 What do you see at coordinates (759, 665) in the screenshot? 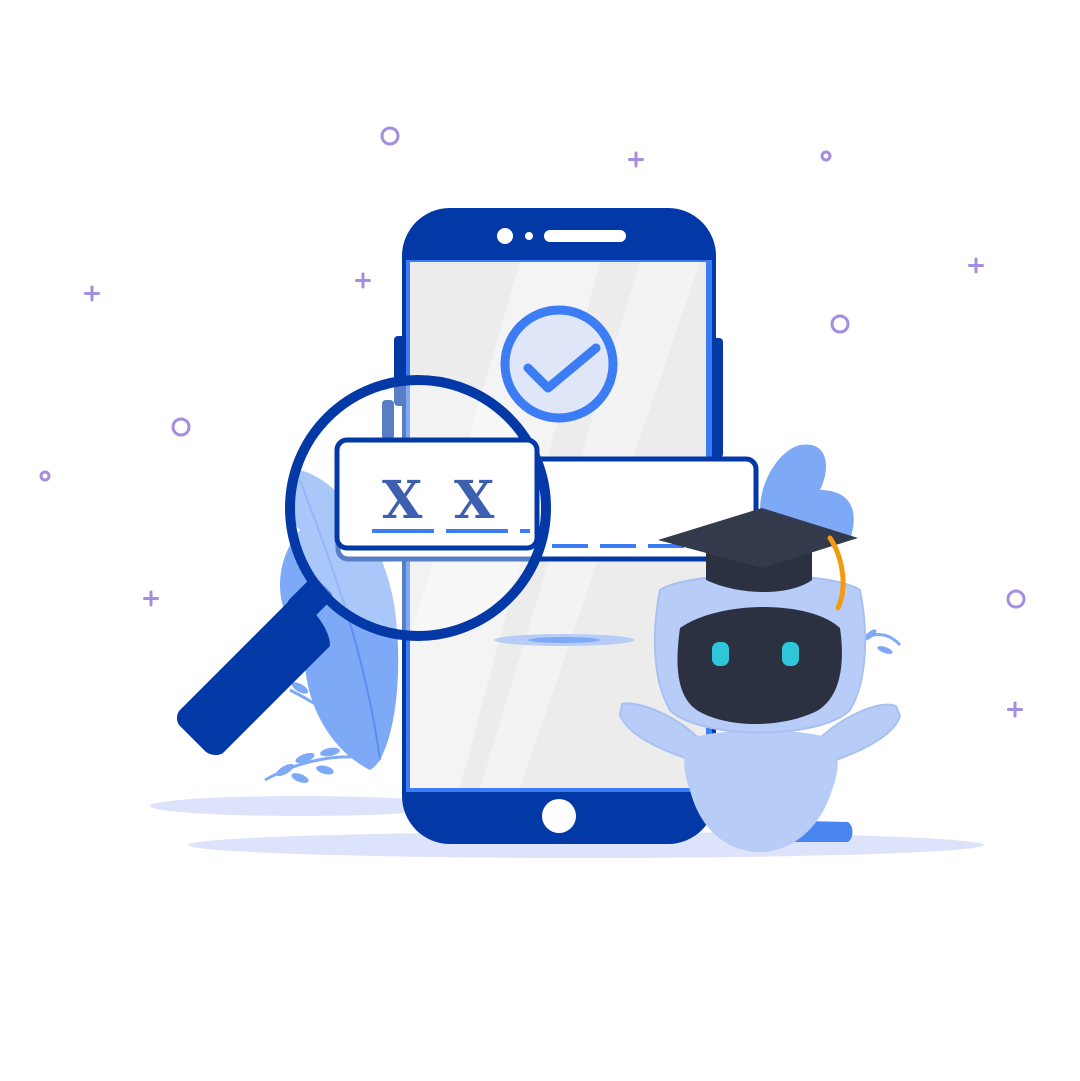
I see `robot-face-screen` at bounding box center [759, 665].